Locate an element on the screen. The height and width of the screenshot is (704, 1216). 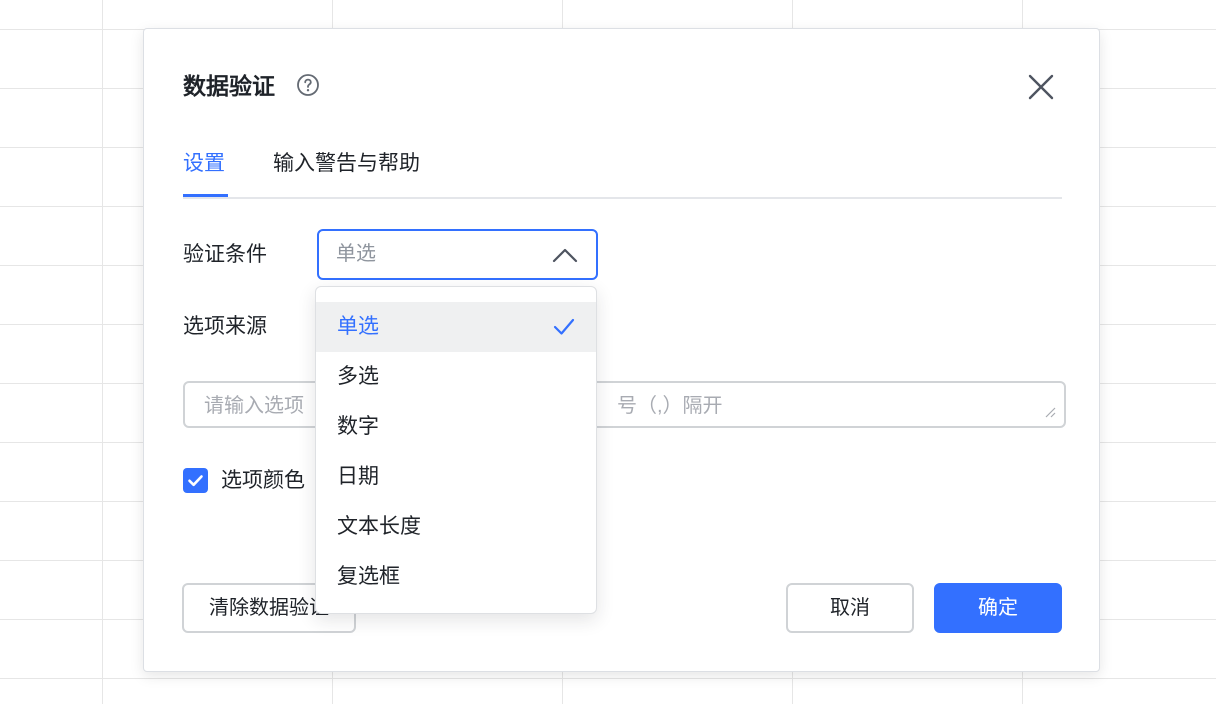
tab-input-warning-help: 输入警告与帮助 is located at coordinates (346, 171).